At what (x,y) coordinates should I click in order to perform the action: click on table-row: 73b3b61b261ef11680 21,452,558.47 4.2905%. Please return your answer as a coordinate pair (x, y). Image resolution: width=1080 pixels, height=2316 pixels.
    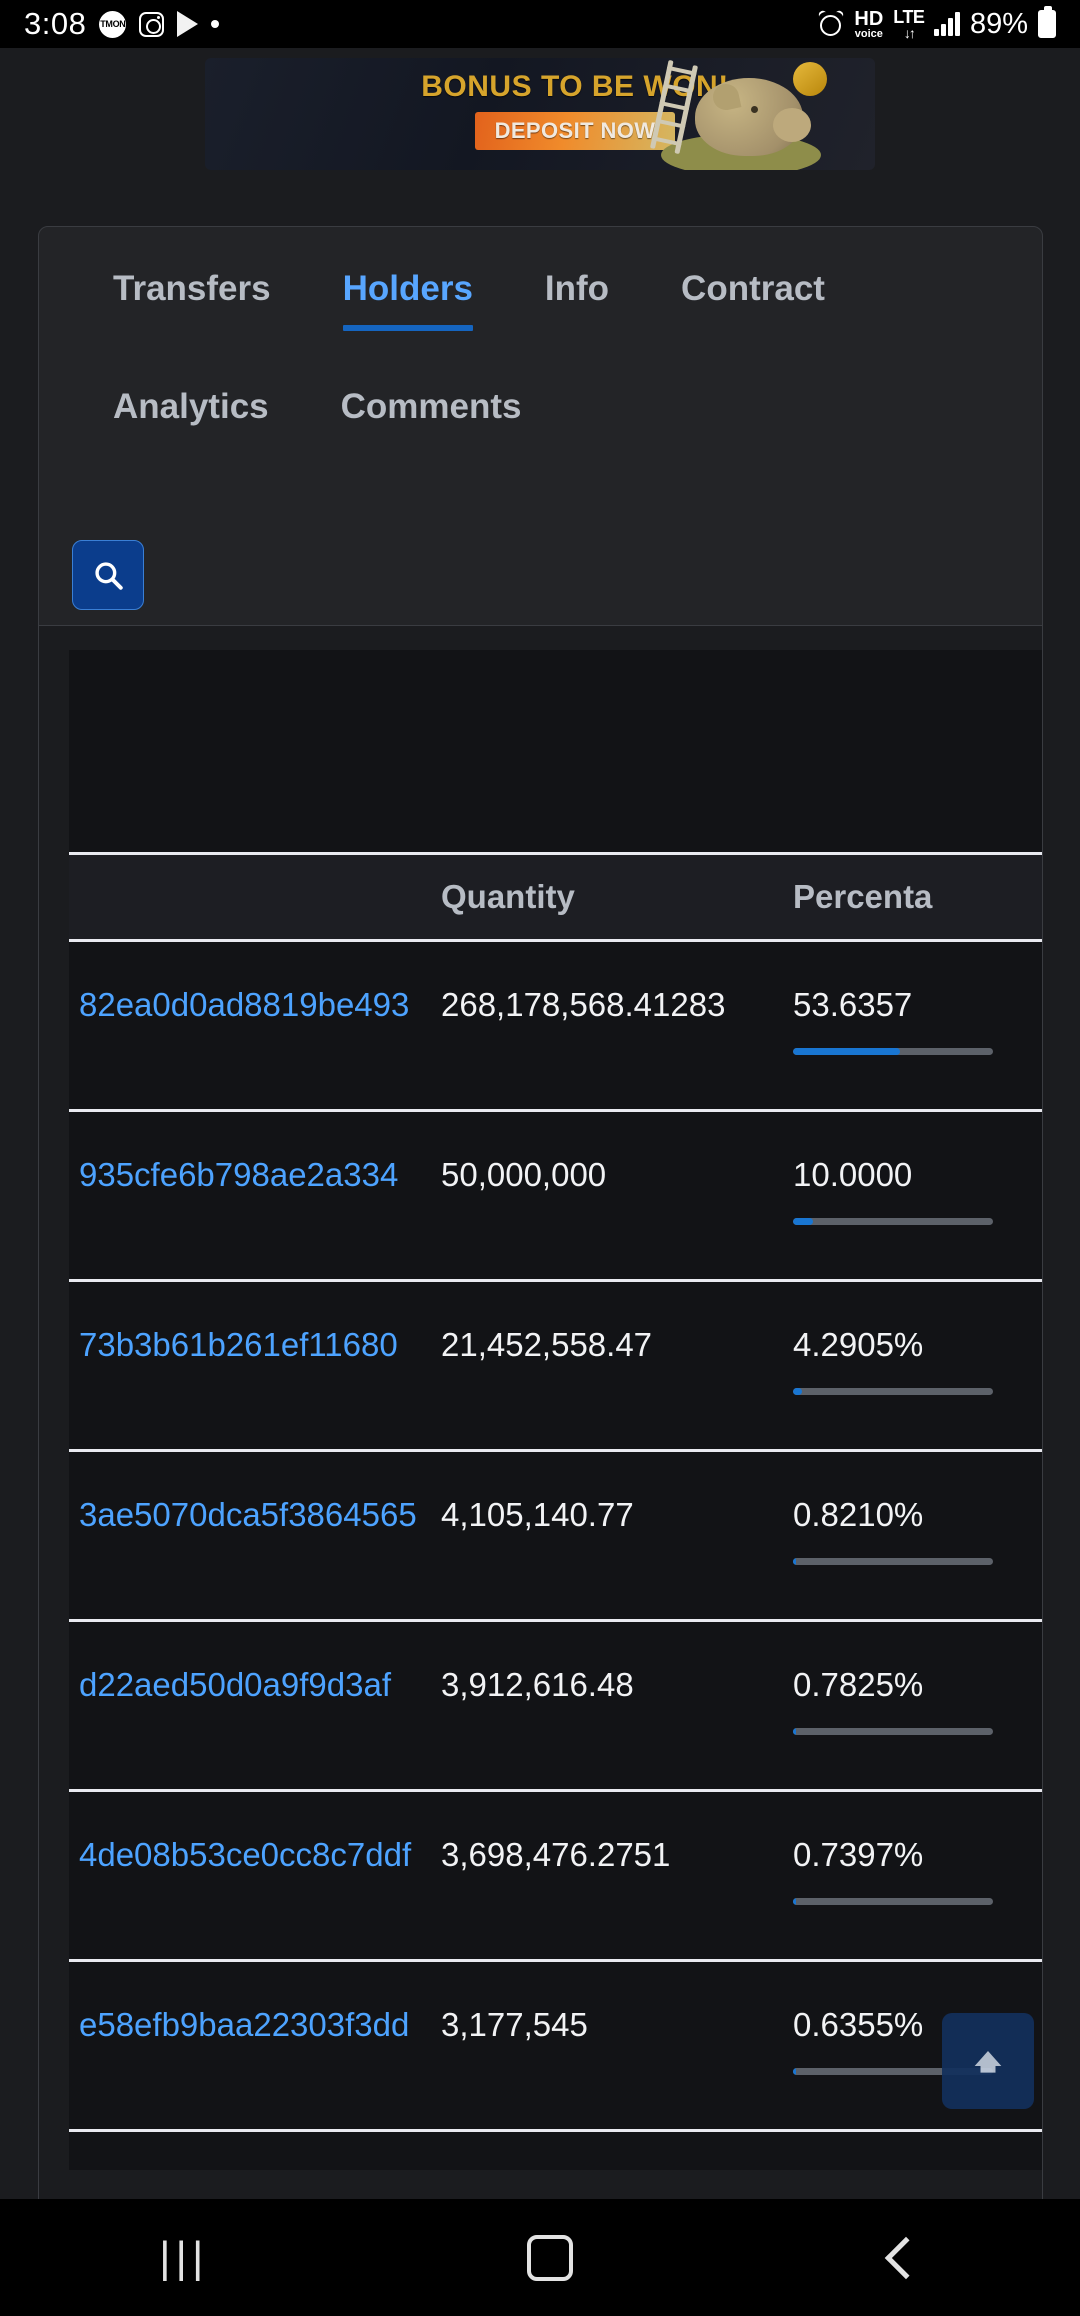
    Looking at the image, I should click on (555, 1367).